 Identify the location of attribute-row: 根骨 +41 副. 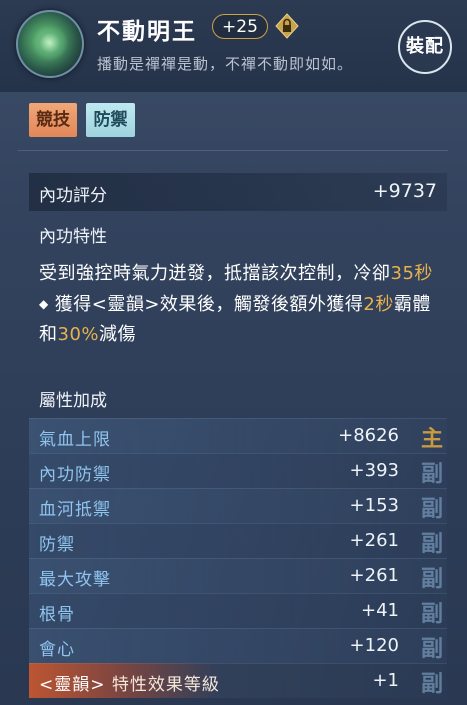
(238, 610).